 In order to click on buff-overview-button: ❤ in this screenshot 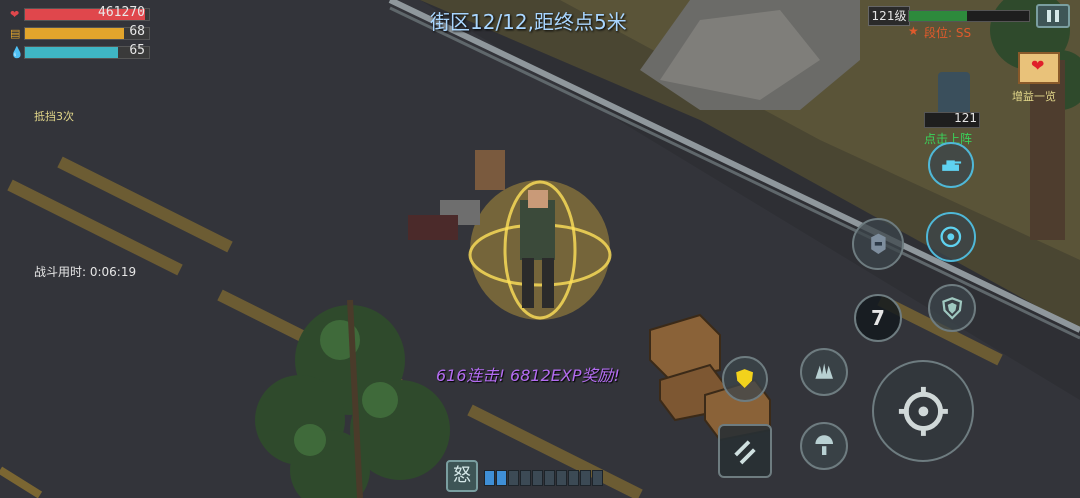, I will do `click(1039, 68)`.